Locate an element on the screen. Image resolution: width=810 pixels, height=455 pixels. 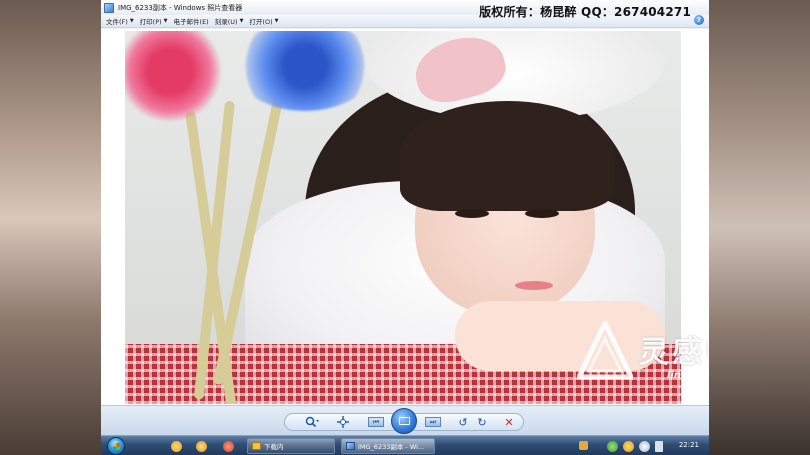
photo-pink-flower is located at coordinates (175, 76).